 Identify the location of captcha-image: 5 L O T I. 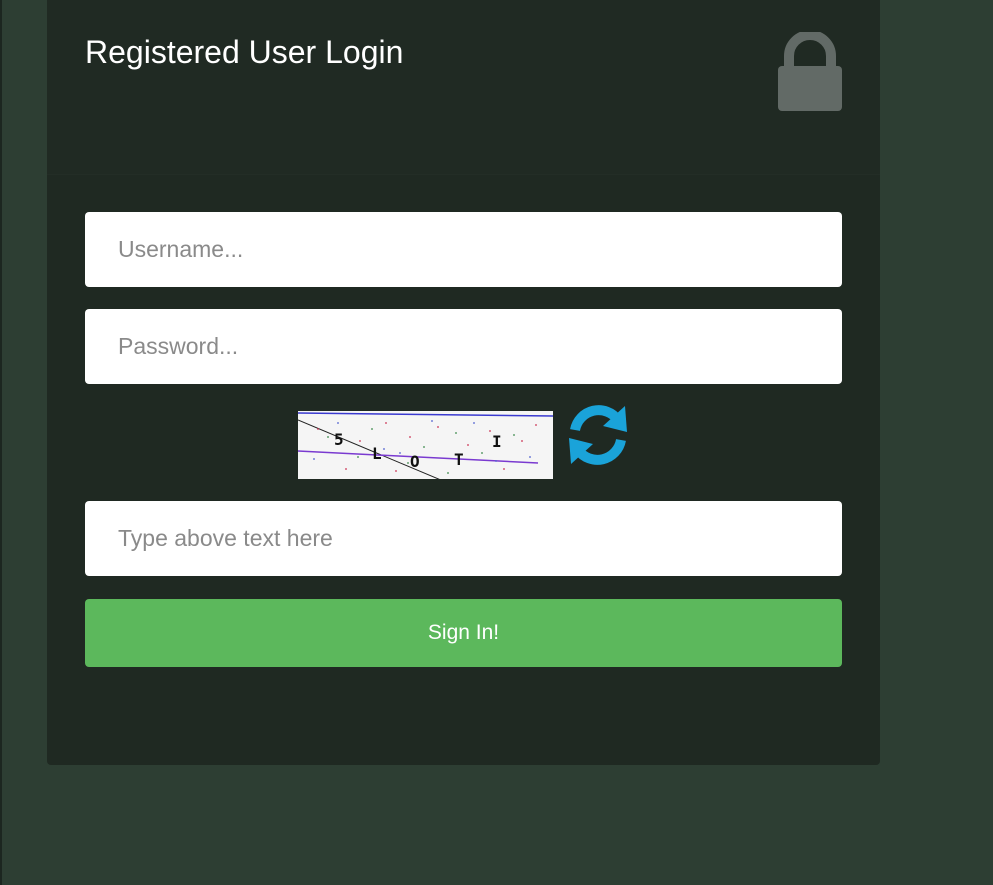
(425, 445).